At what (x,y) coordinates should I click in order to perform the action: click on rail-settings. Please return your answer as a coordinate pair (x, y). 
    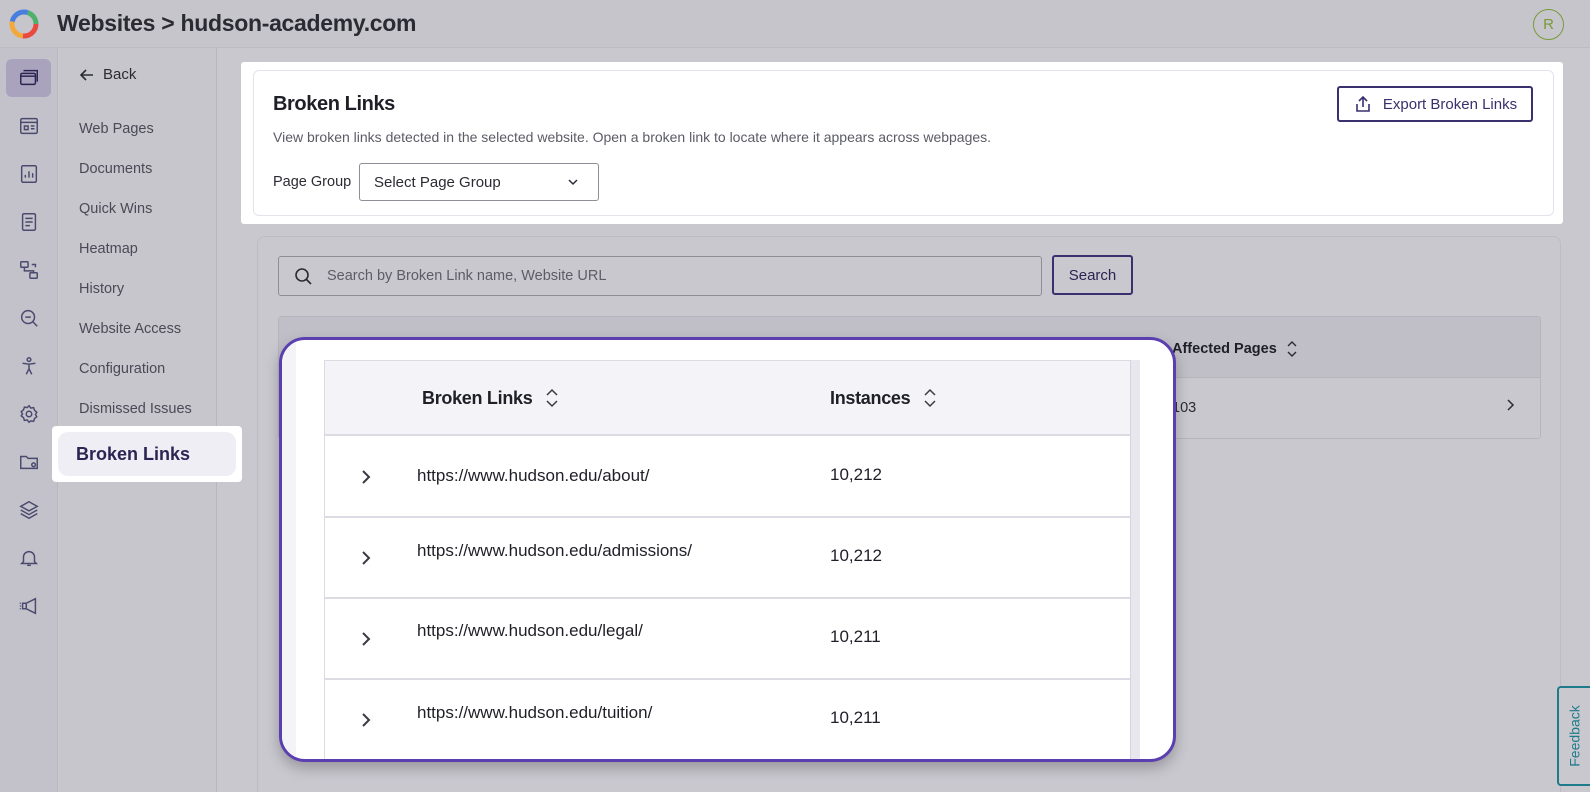
    Looking at the image, I should click on (28, 414).